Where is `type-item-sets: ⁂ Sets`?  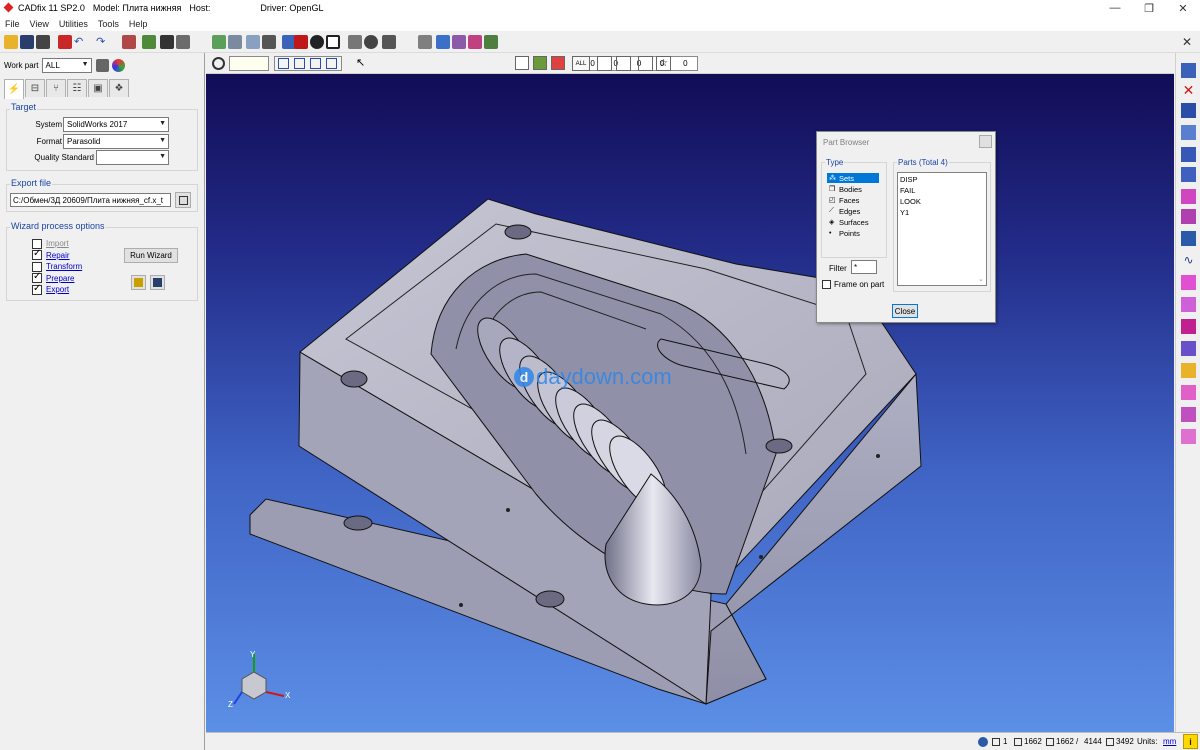
type-item-sets: ⁂ Sets is located at coordinates (853, 178).